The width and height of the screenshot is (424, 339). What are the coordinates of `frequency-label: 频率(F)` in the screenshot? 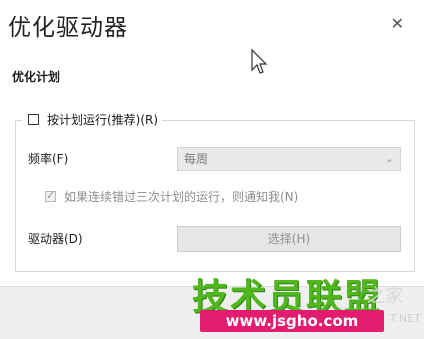 It's located at (48, 159).